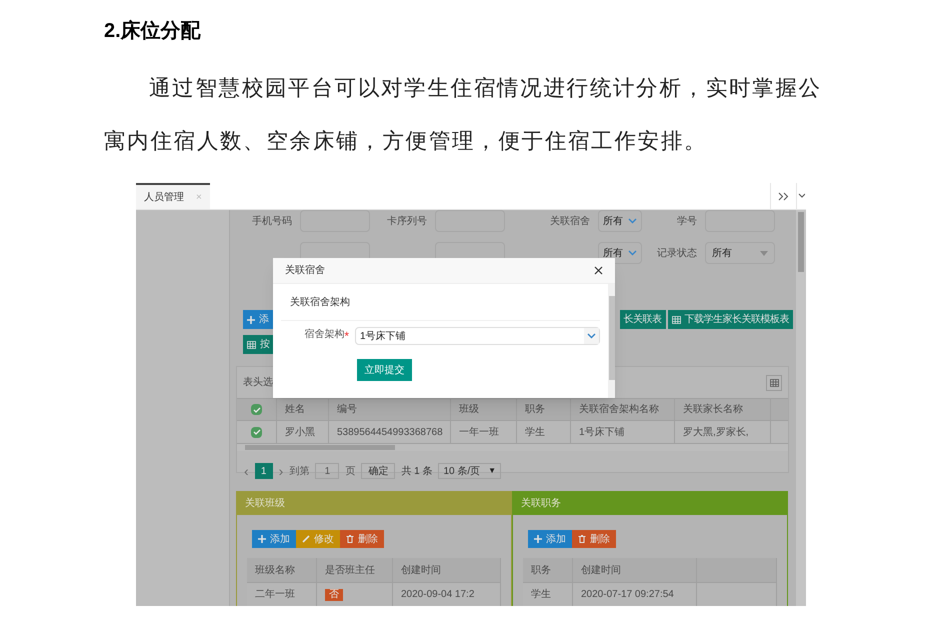  What do you see at coordinates (623, 409) in the screenshot?
I see `column-header: 关联宿舍架构名称` at bounding box center [623, 409].